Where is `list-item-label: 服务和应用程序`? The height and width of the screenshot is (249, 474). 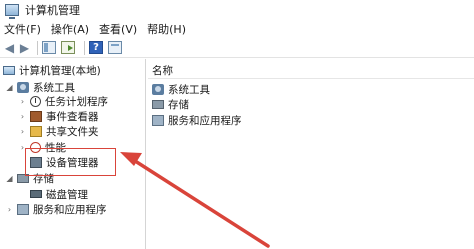 list-item-label: 服务和应用程序 is located at coordinates (205, 120).